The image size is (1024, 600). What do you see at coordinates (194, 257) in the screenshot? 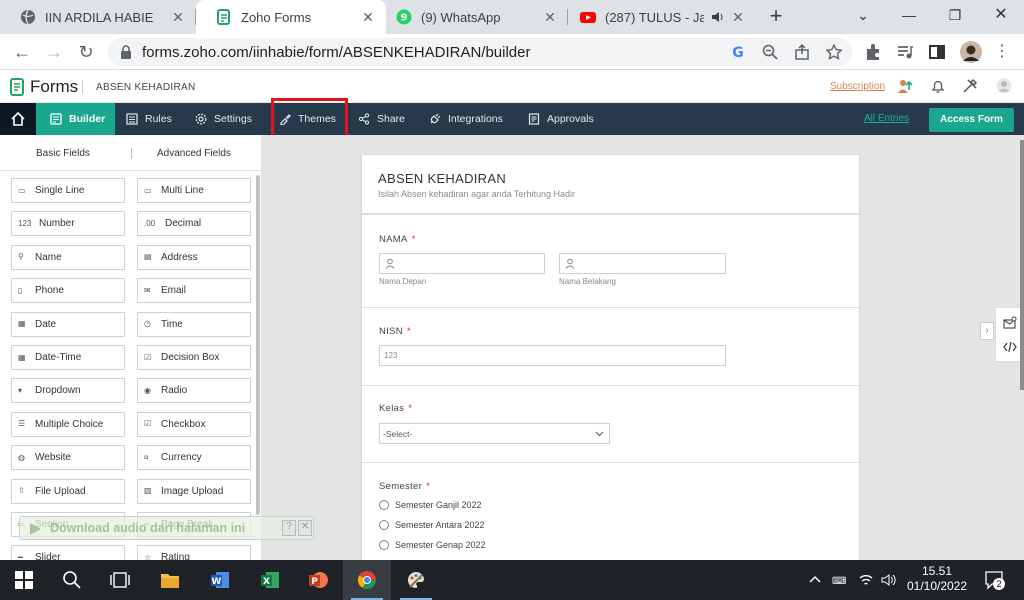
I see `field-address: ▤ Address` at bounding box center [194, 257].